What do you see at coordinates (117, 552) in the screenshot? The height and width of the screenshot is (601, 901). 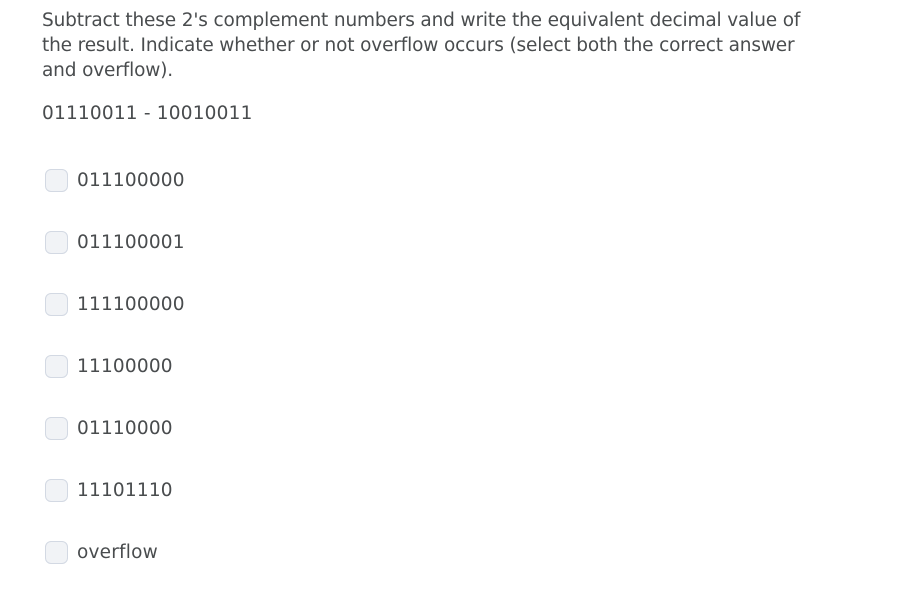 I see `option-label: overflow` at bounding box center [117, 552].